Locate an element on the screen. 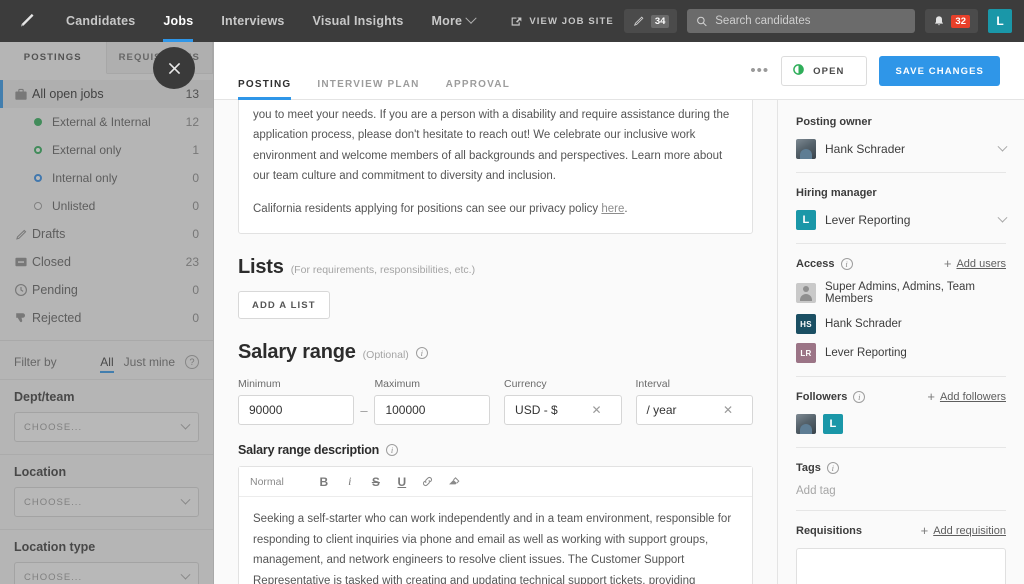 Image resolution: width=1024 pixels, height=584 pixels. followers-section: Followers i + Add followers L is located at coordinates (901, 412).